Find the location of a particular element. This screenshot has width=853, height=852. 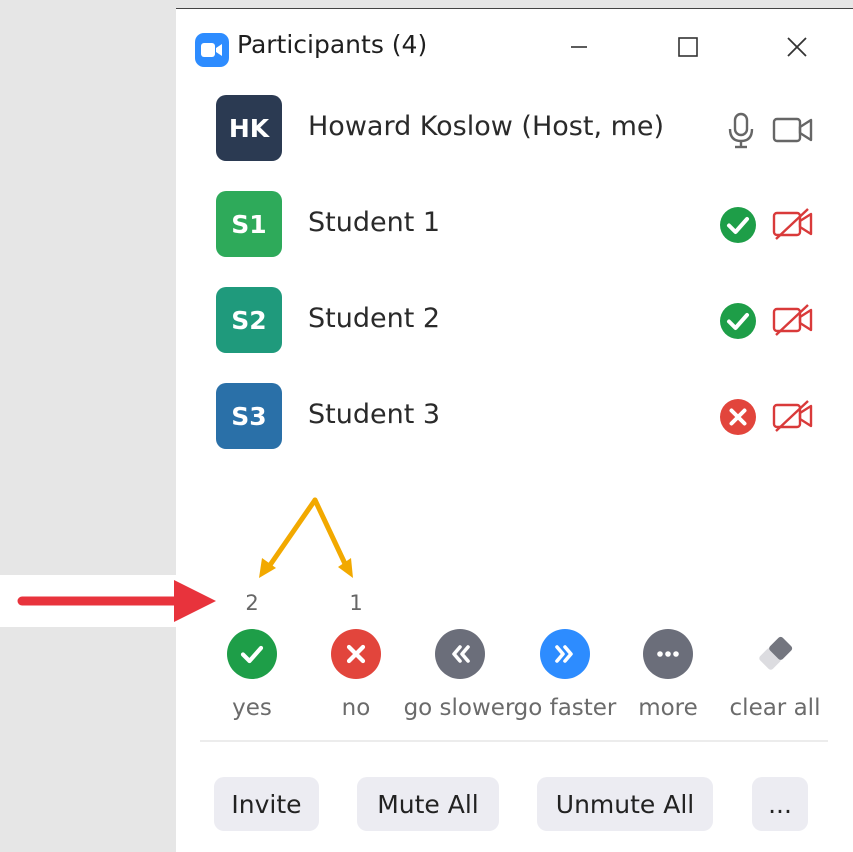

x-icon is located at coordinates (356, 654).